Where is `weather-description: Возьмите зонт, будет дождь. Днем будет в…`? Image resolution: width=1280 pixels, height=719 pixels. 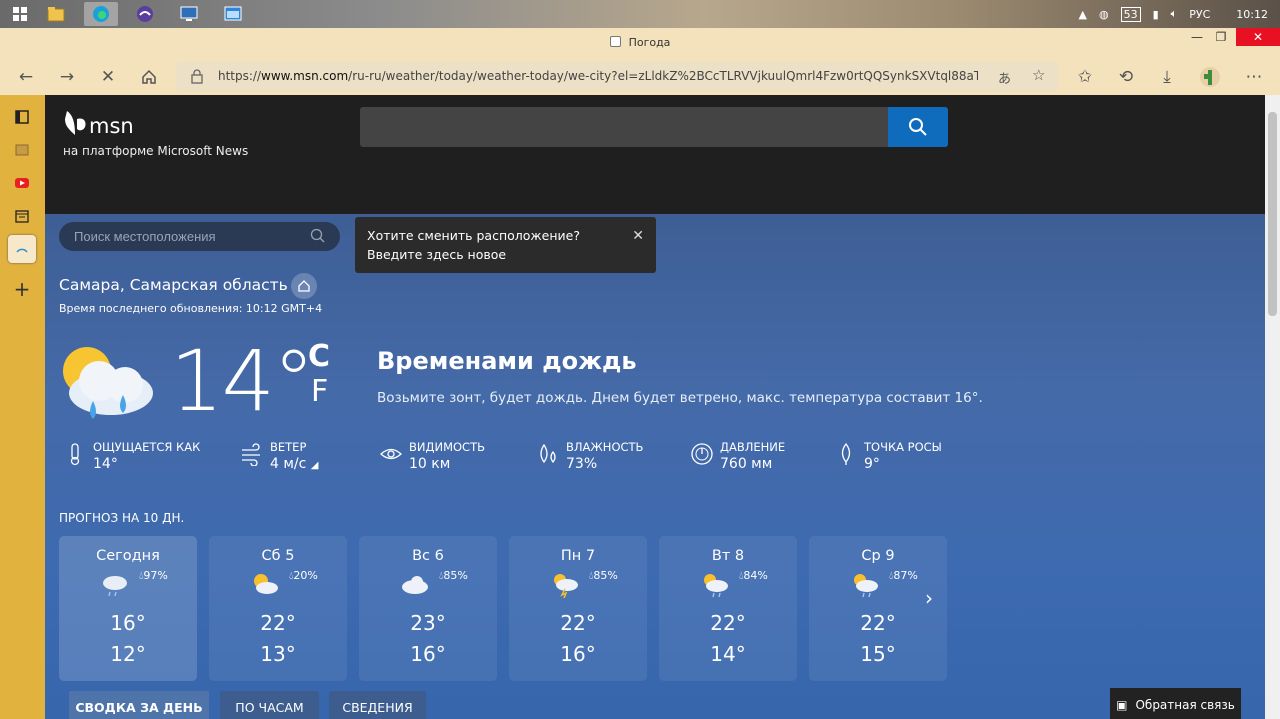 weather-description: Возьмите зонт, будет дождь. Днем будет в… is located at coordinates (680, 398).